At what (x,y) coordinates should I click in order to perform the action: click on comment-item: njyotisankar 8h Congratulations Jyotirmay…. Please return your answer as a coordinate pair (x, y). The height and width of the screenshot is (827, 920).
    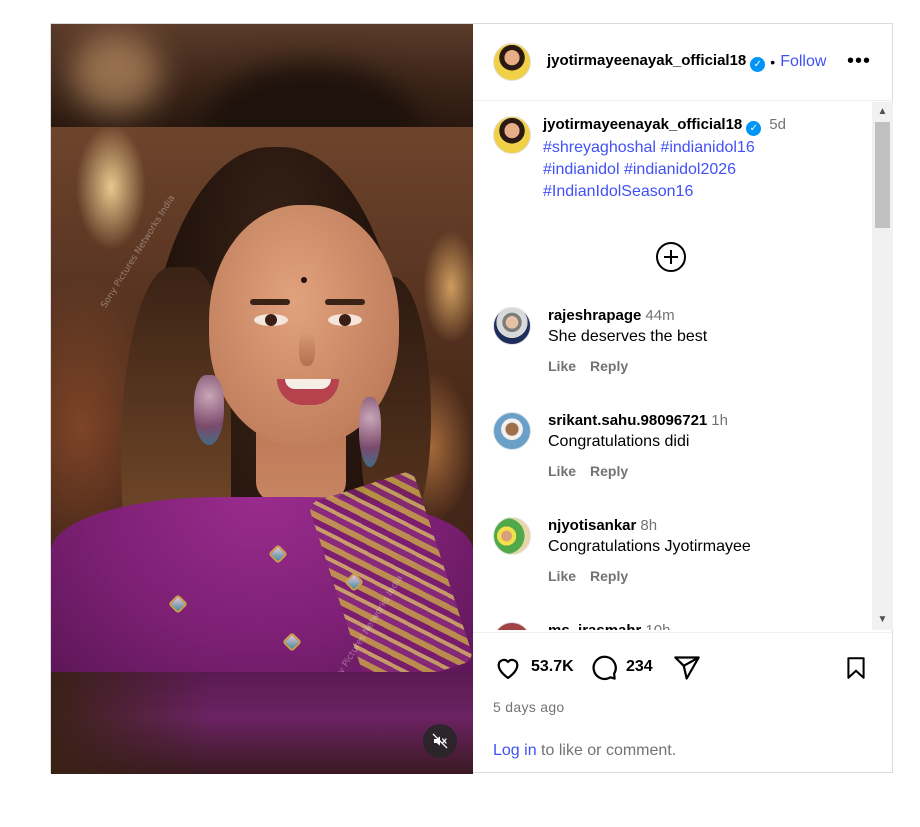
    Looking at the image, I should click on (622, 550).